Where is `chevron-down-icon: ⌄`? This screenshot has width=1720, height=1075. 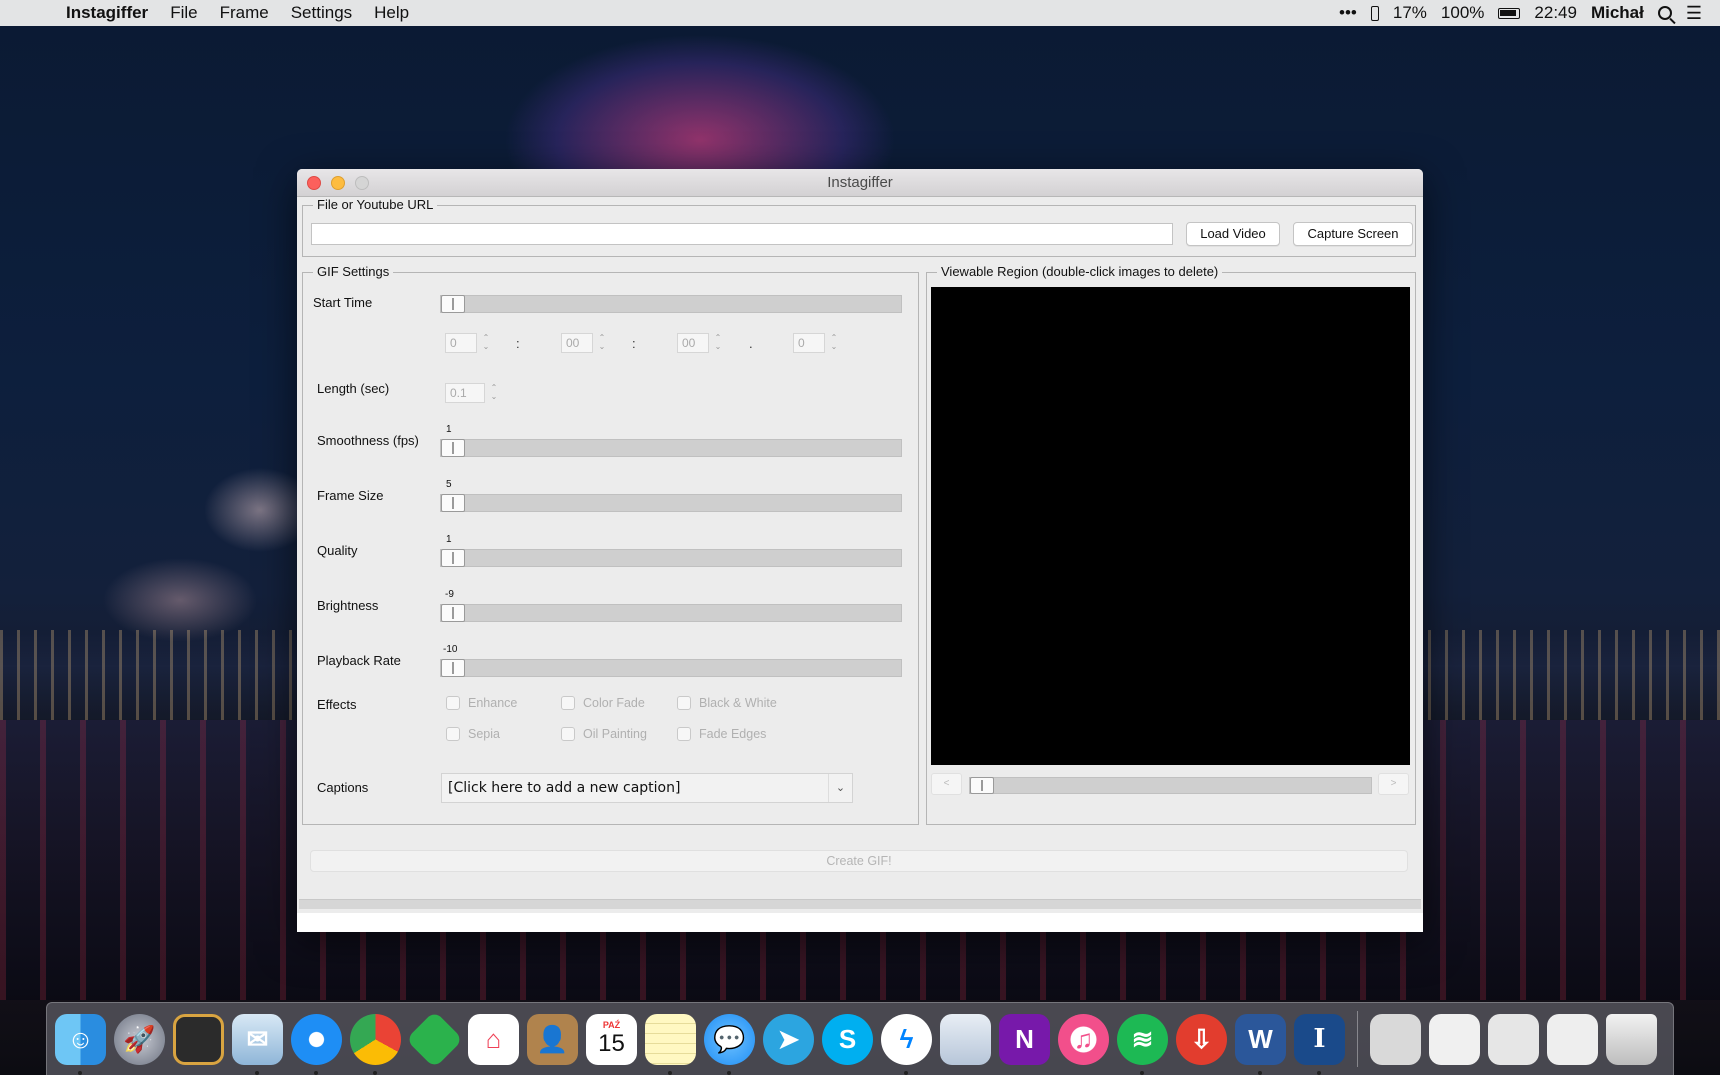 chevron-down-icon: ⌄ is located at coordinates (840, 788).